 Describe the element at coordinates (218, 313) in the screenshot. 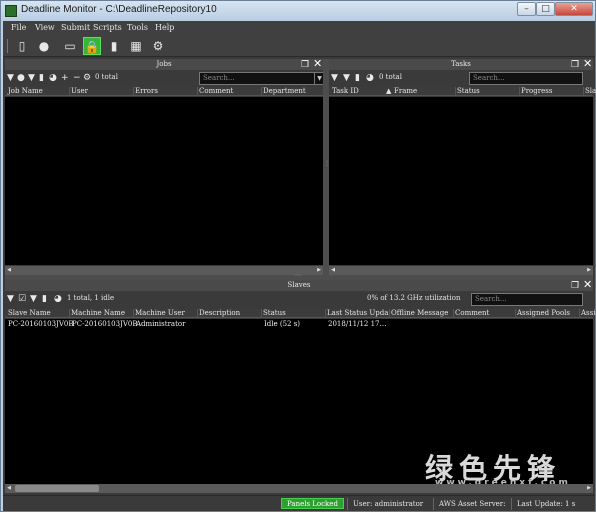

I see `slaves-col-description: Description` at that location.